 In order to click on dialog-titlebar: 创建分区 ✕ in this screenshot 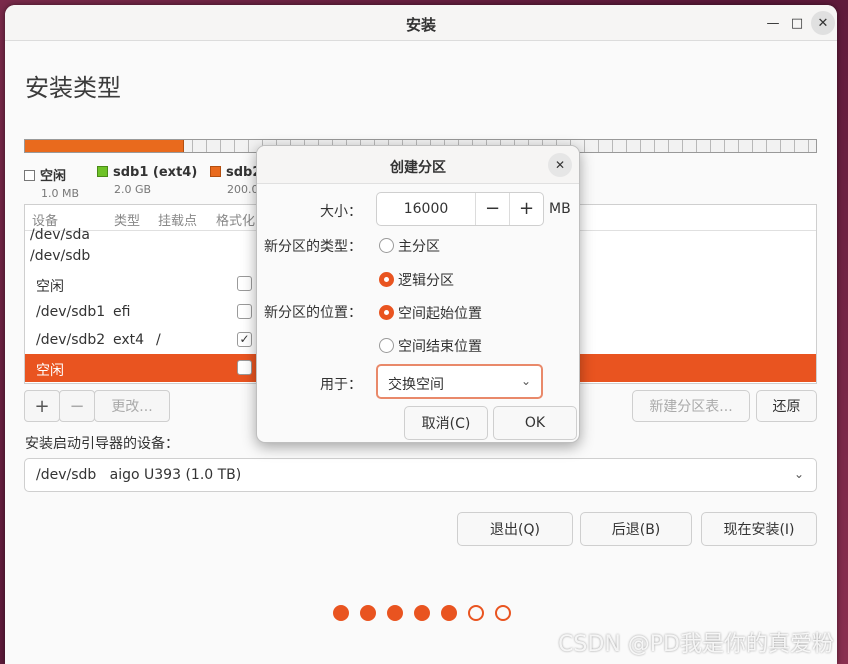, I will do `click(418, 165)`.